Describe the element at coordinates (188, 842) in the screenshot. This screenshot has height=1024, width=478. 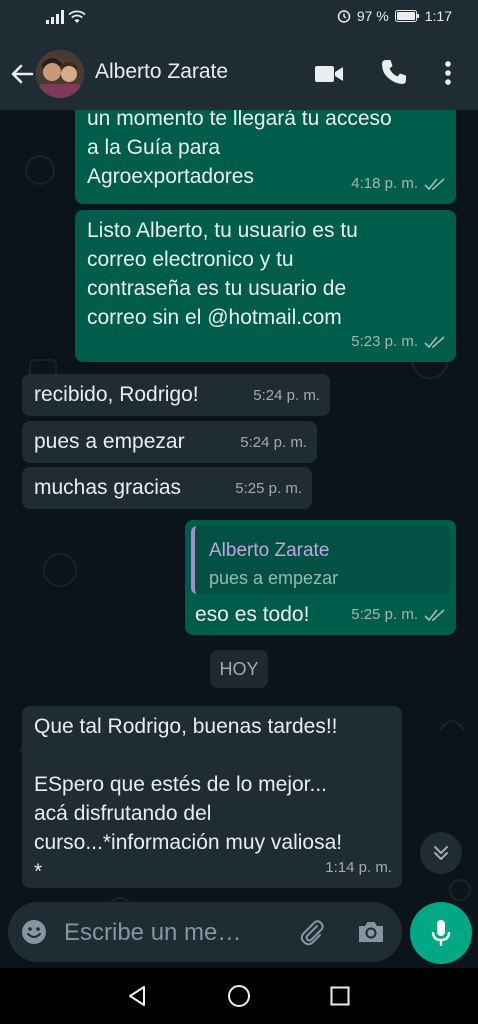
I see `message-line: curso...*información muy valiosa!` at that location.